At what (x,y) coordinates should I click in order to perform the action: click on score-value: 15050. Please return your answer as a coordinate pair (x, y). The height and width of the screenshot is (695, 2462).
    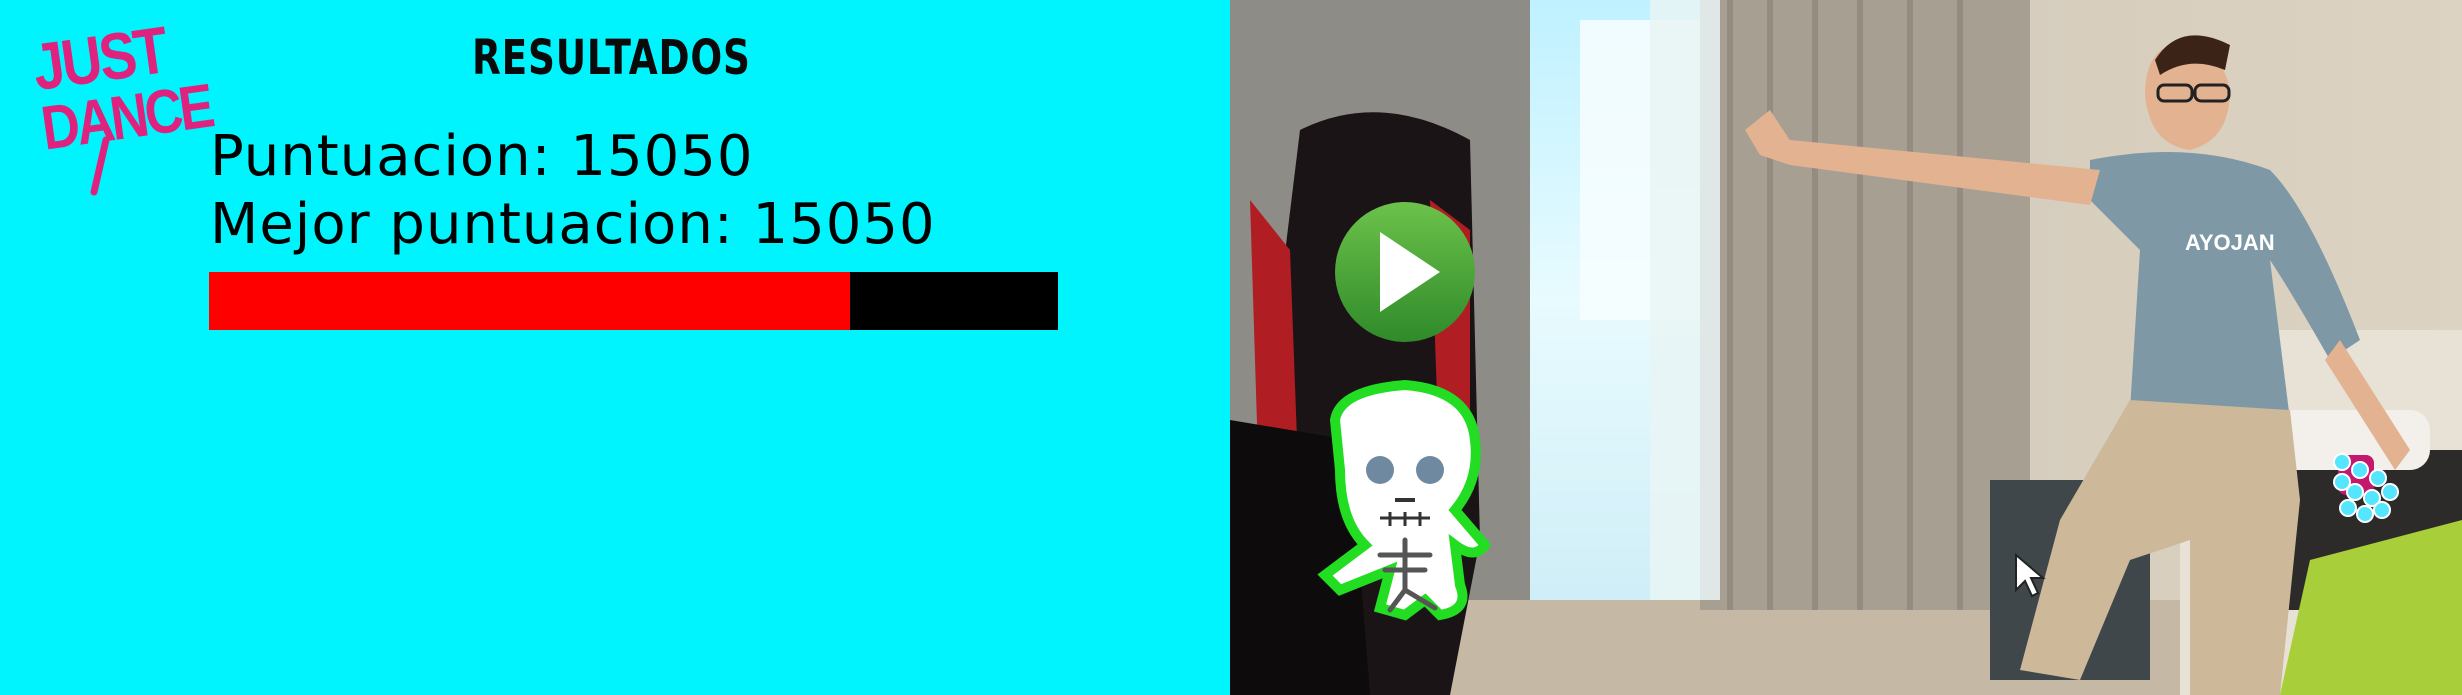
    Looking at the image, I should click on (662, 156).